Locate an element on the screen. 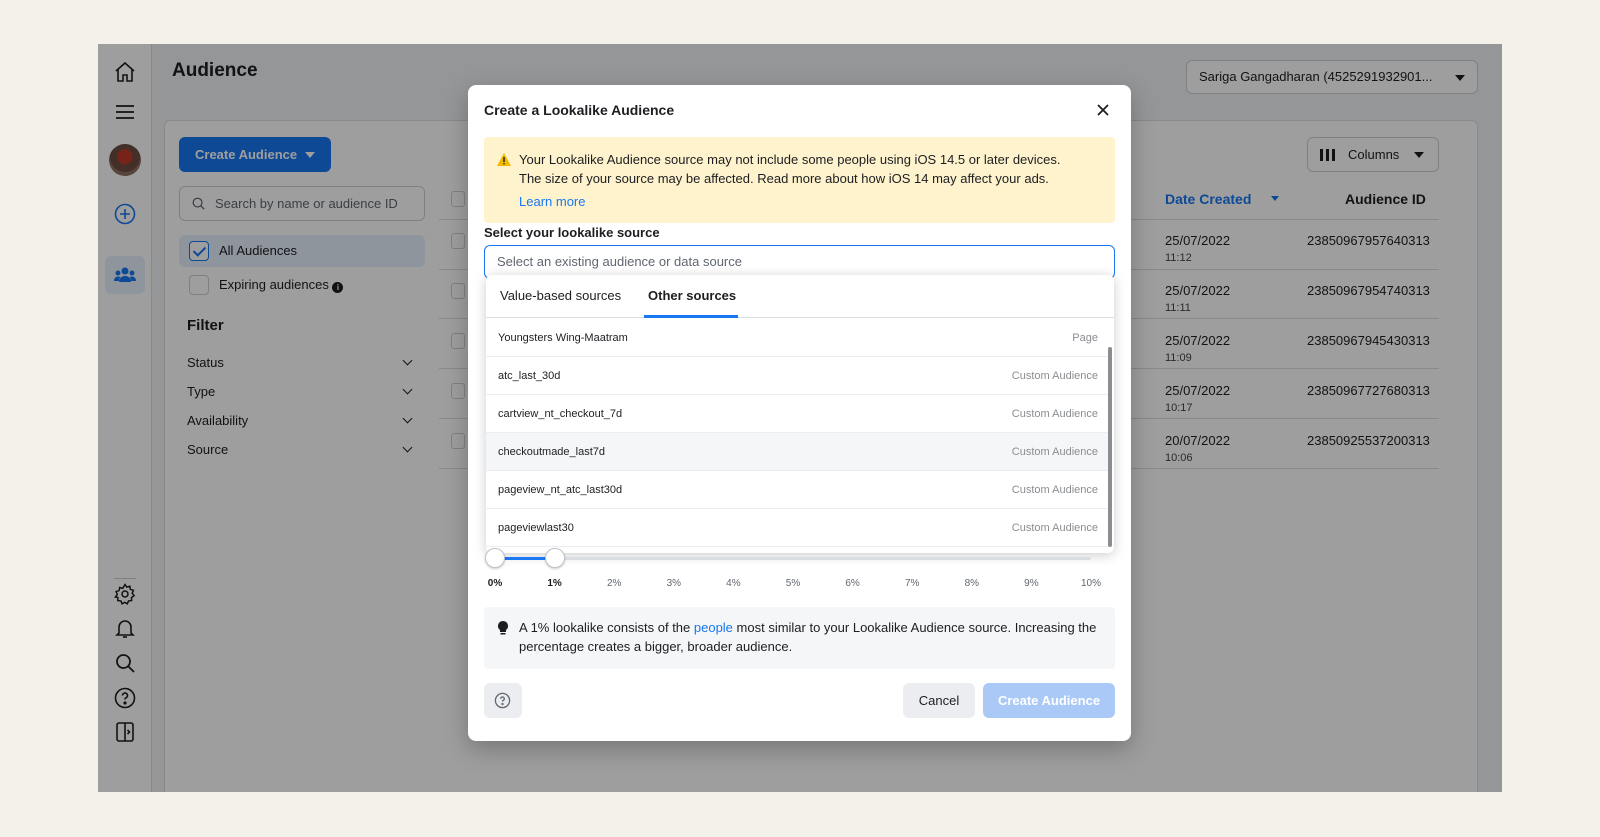 Image resolution: width=1600 pixels, height=837 pixels. lightbulb-icon is located at coordinates (503, 628).